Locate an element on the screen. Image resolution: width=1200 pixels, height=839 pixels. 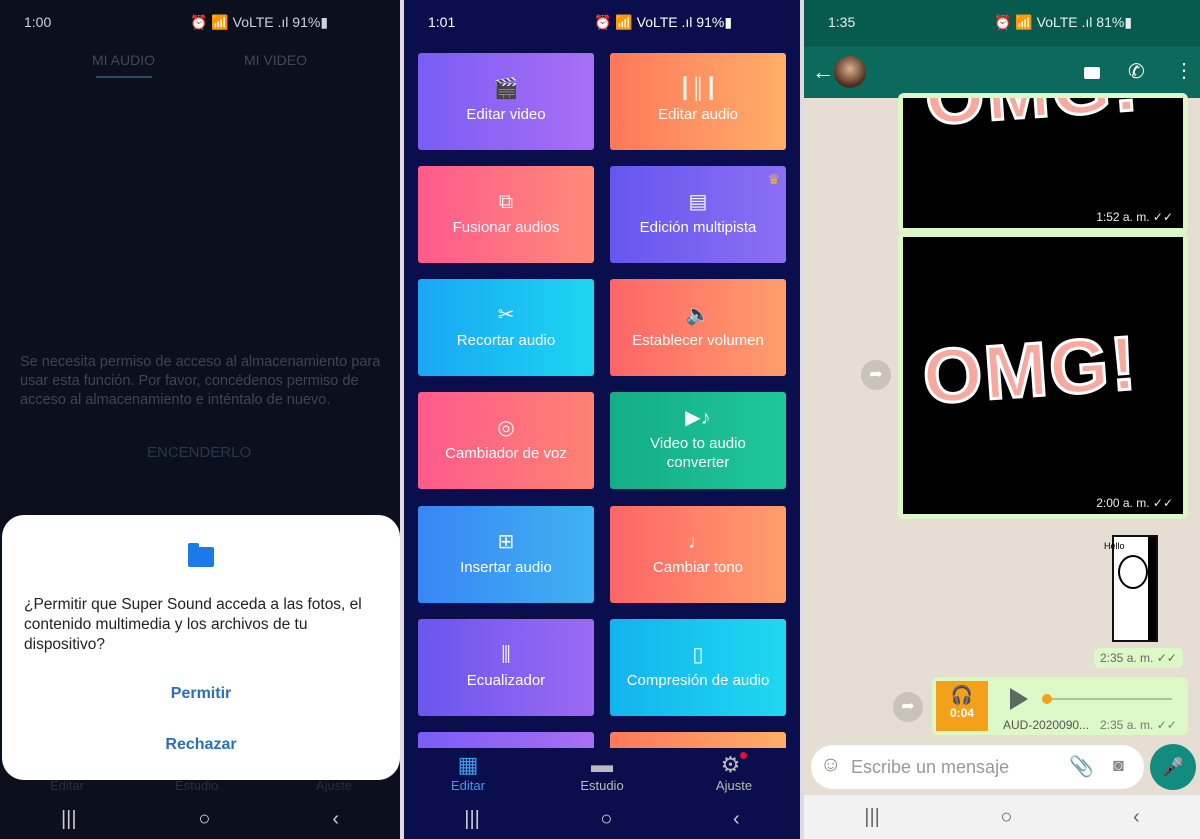
crown-icon: ♛ is located at coordinates (773, 179).